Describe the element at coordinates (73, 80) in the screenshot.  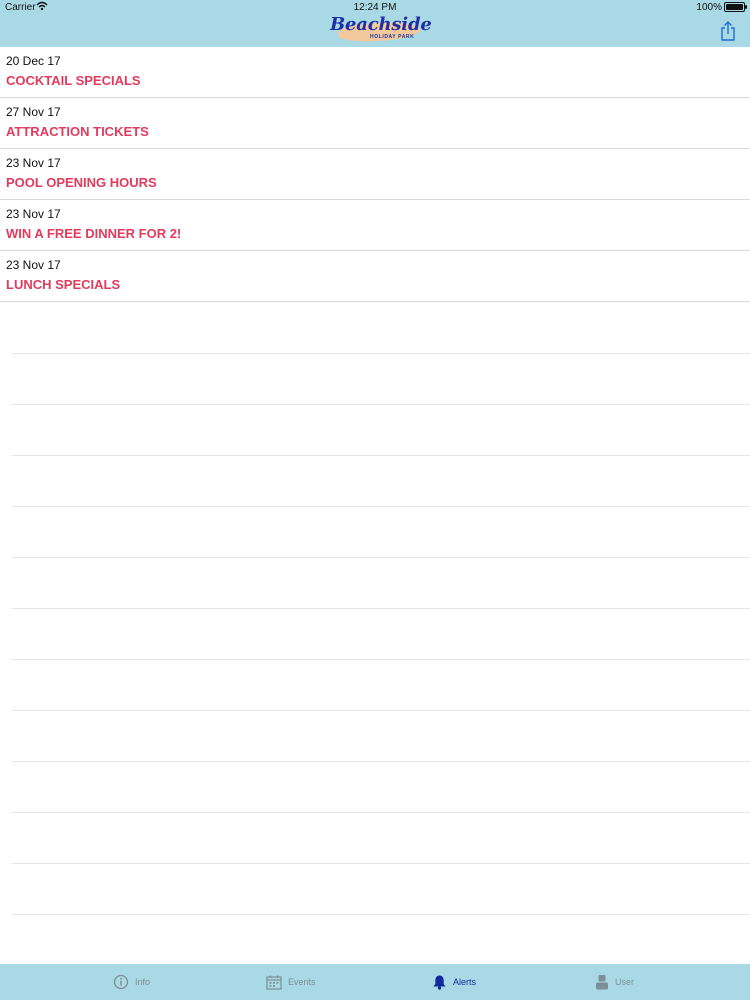
I see `alert-title: COCKTAIL SPECIALS` at that location.